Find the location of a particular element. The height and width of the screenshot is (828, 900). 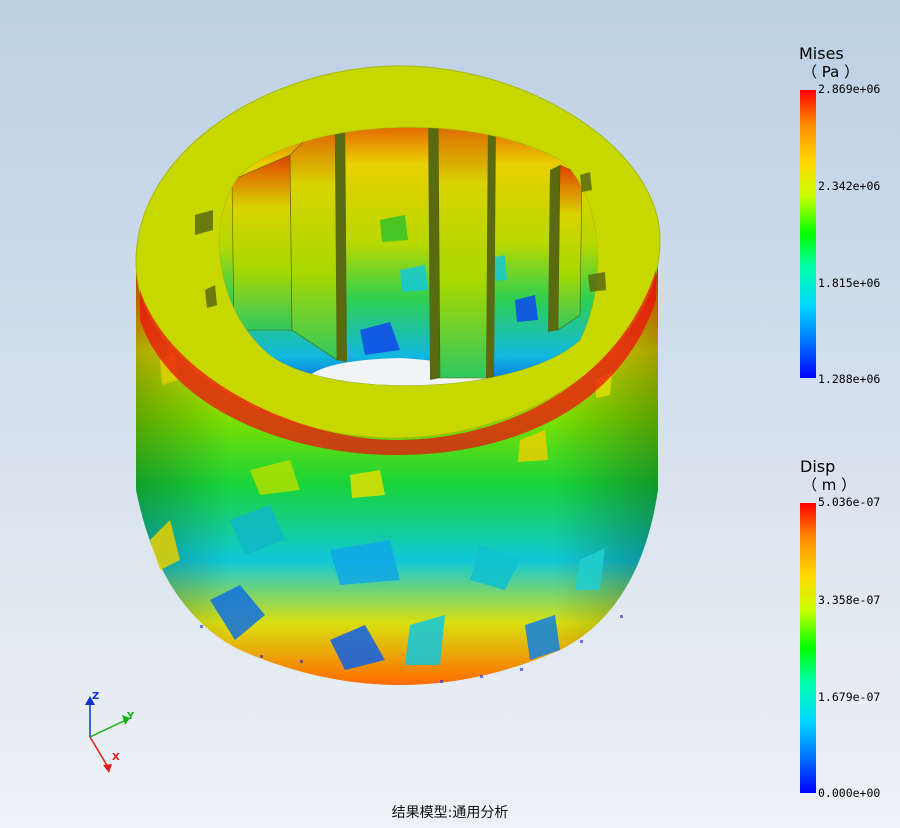

y-axis-label: Y is located at coordinates (130, 716).